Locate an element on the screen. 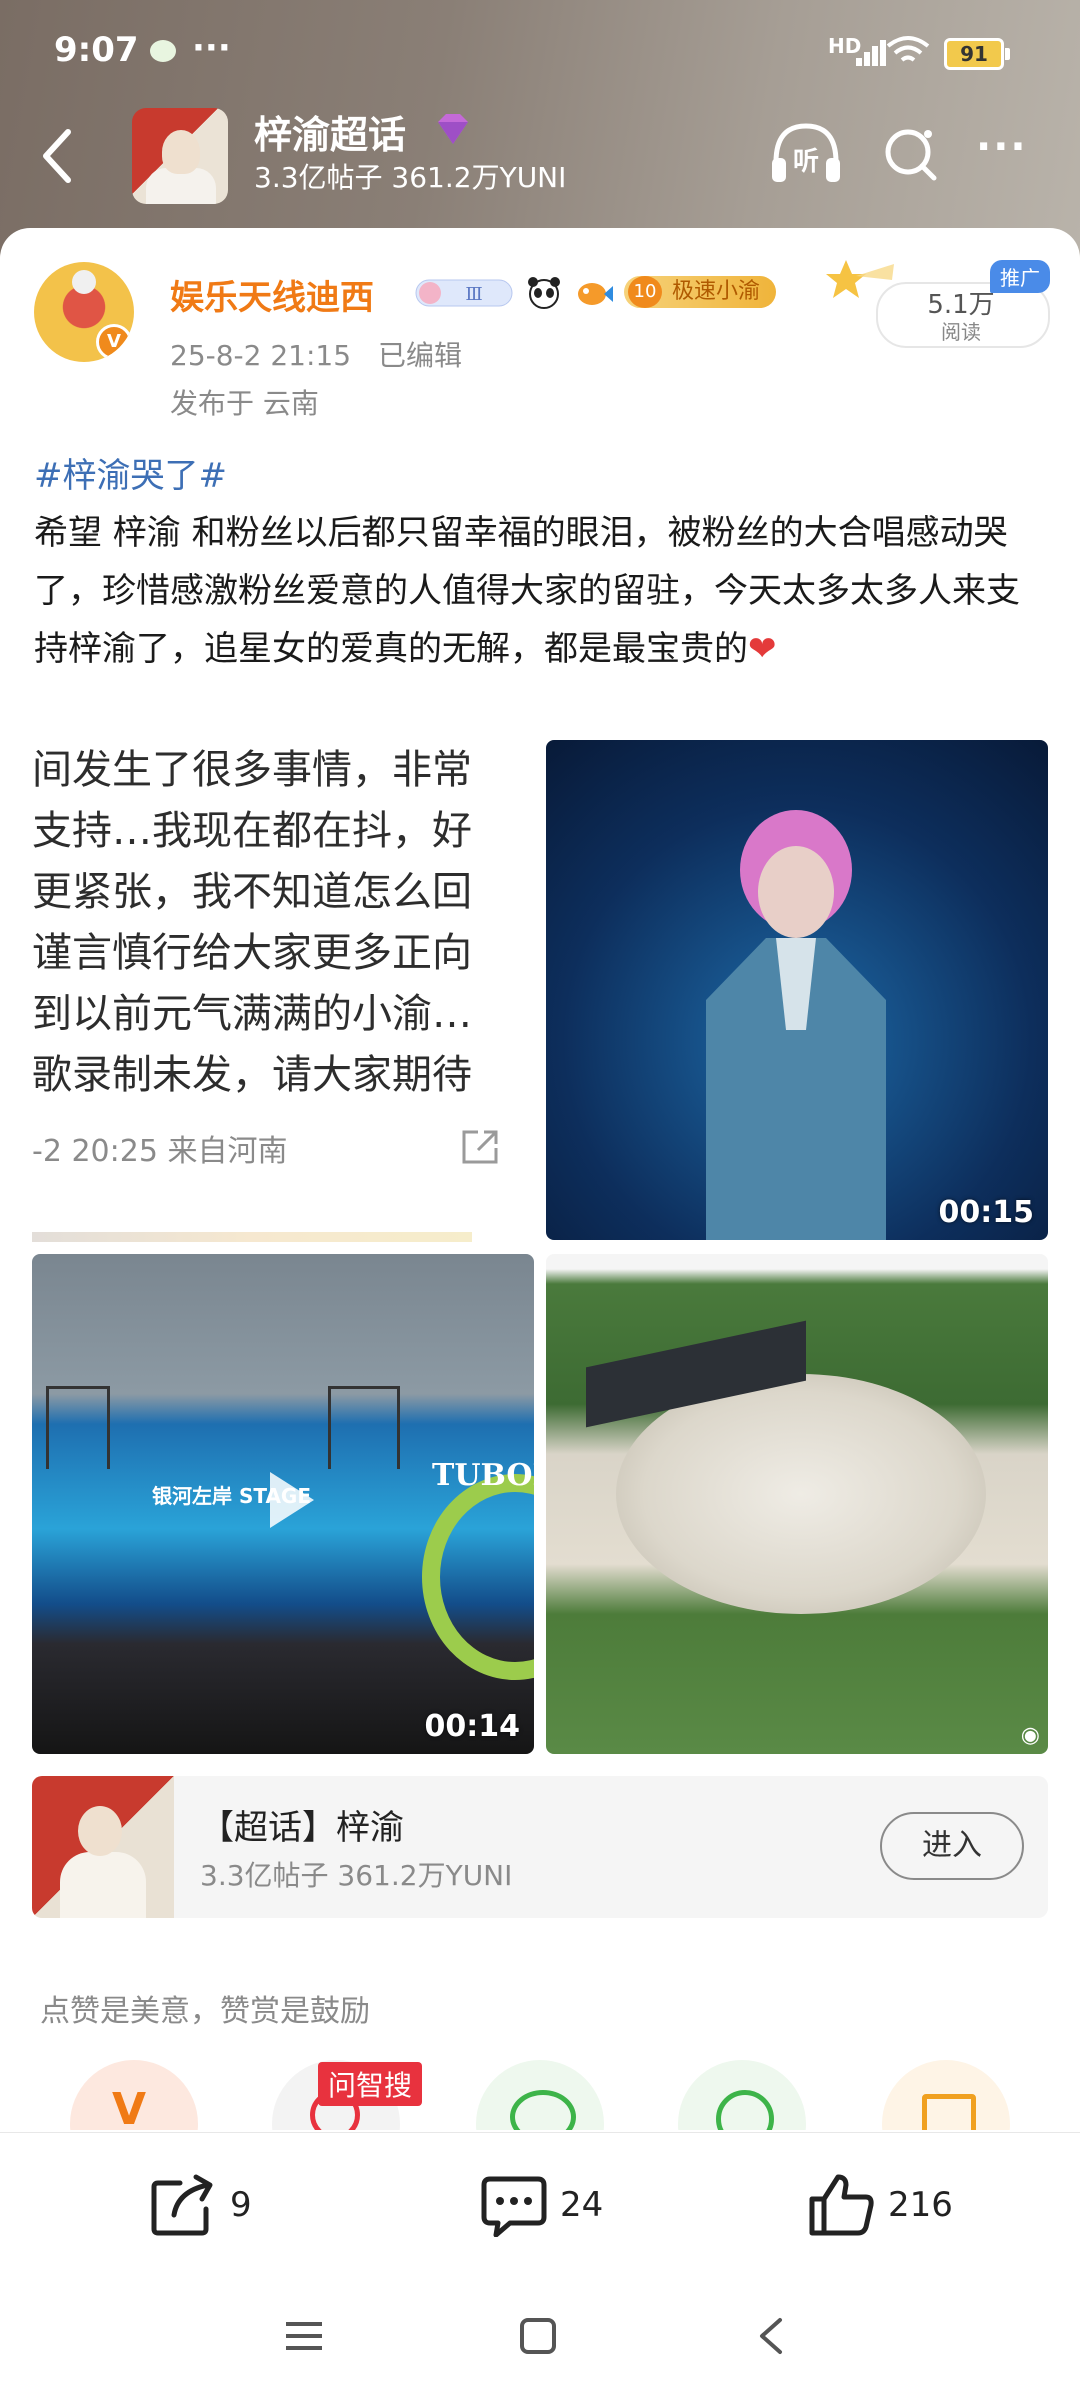  crowd-area is located at coordinates (801, 1494).